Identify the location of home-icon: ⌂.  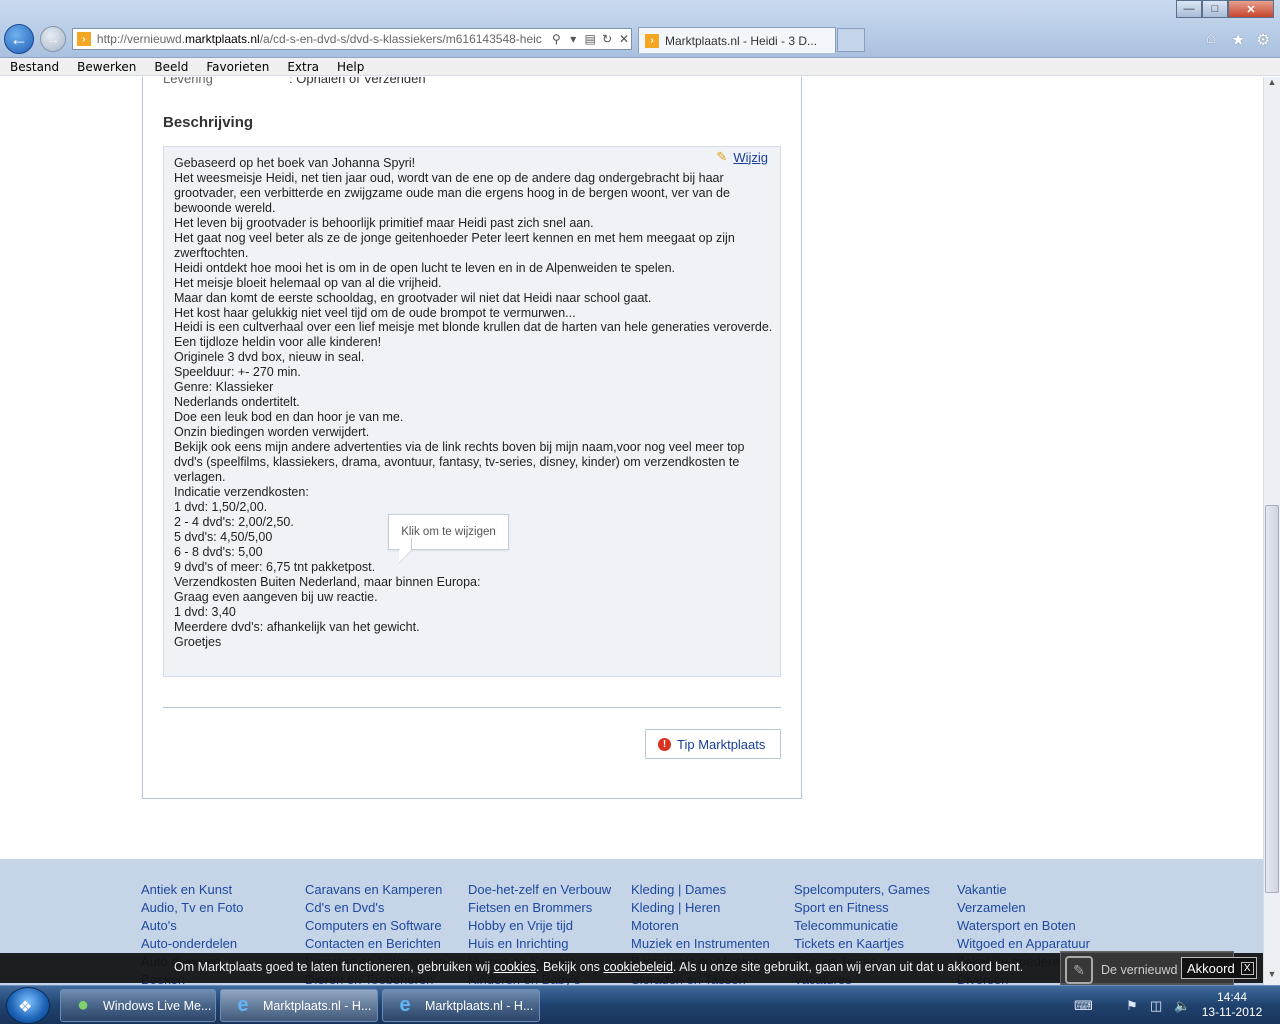
(1211, 39).